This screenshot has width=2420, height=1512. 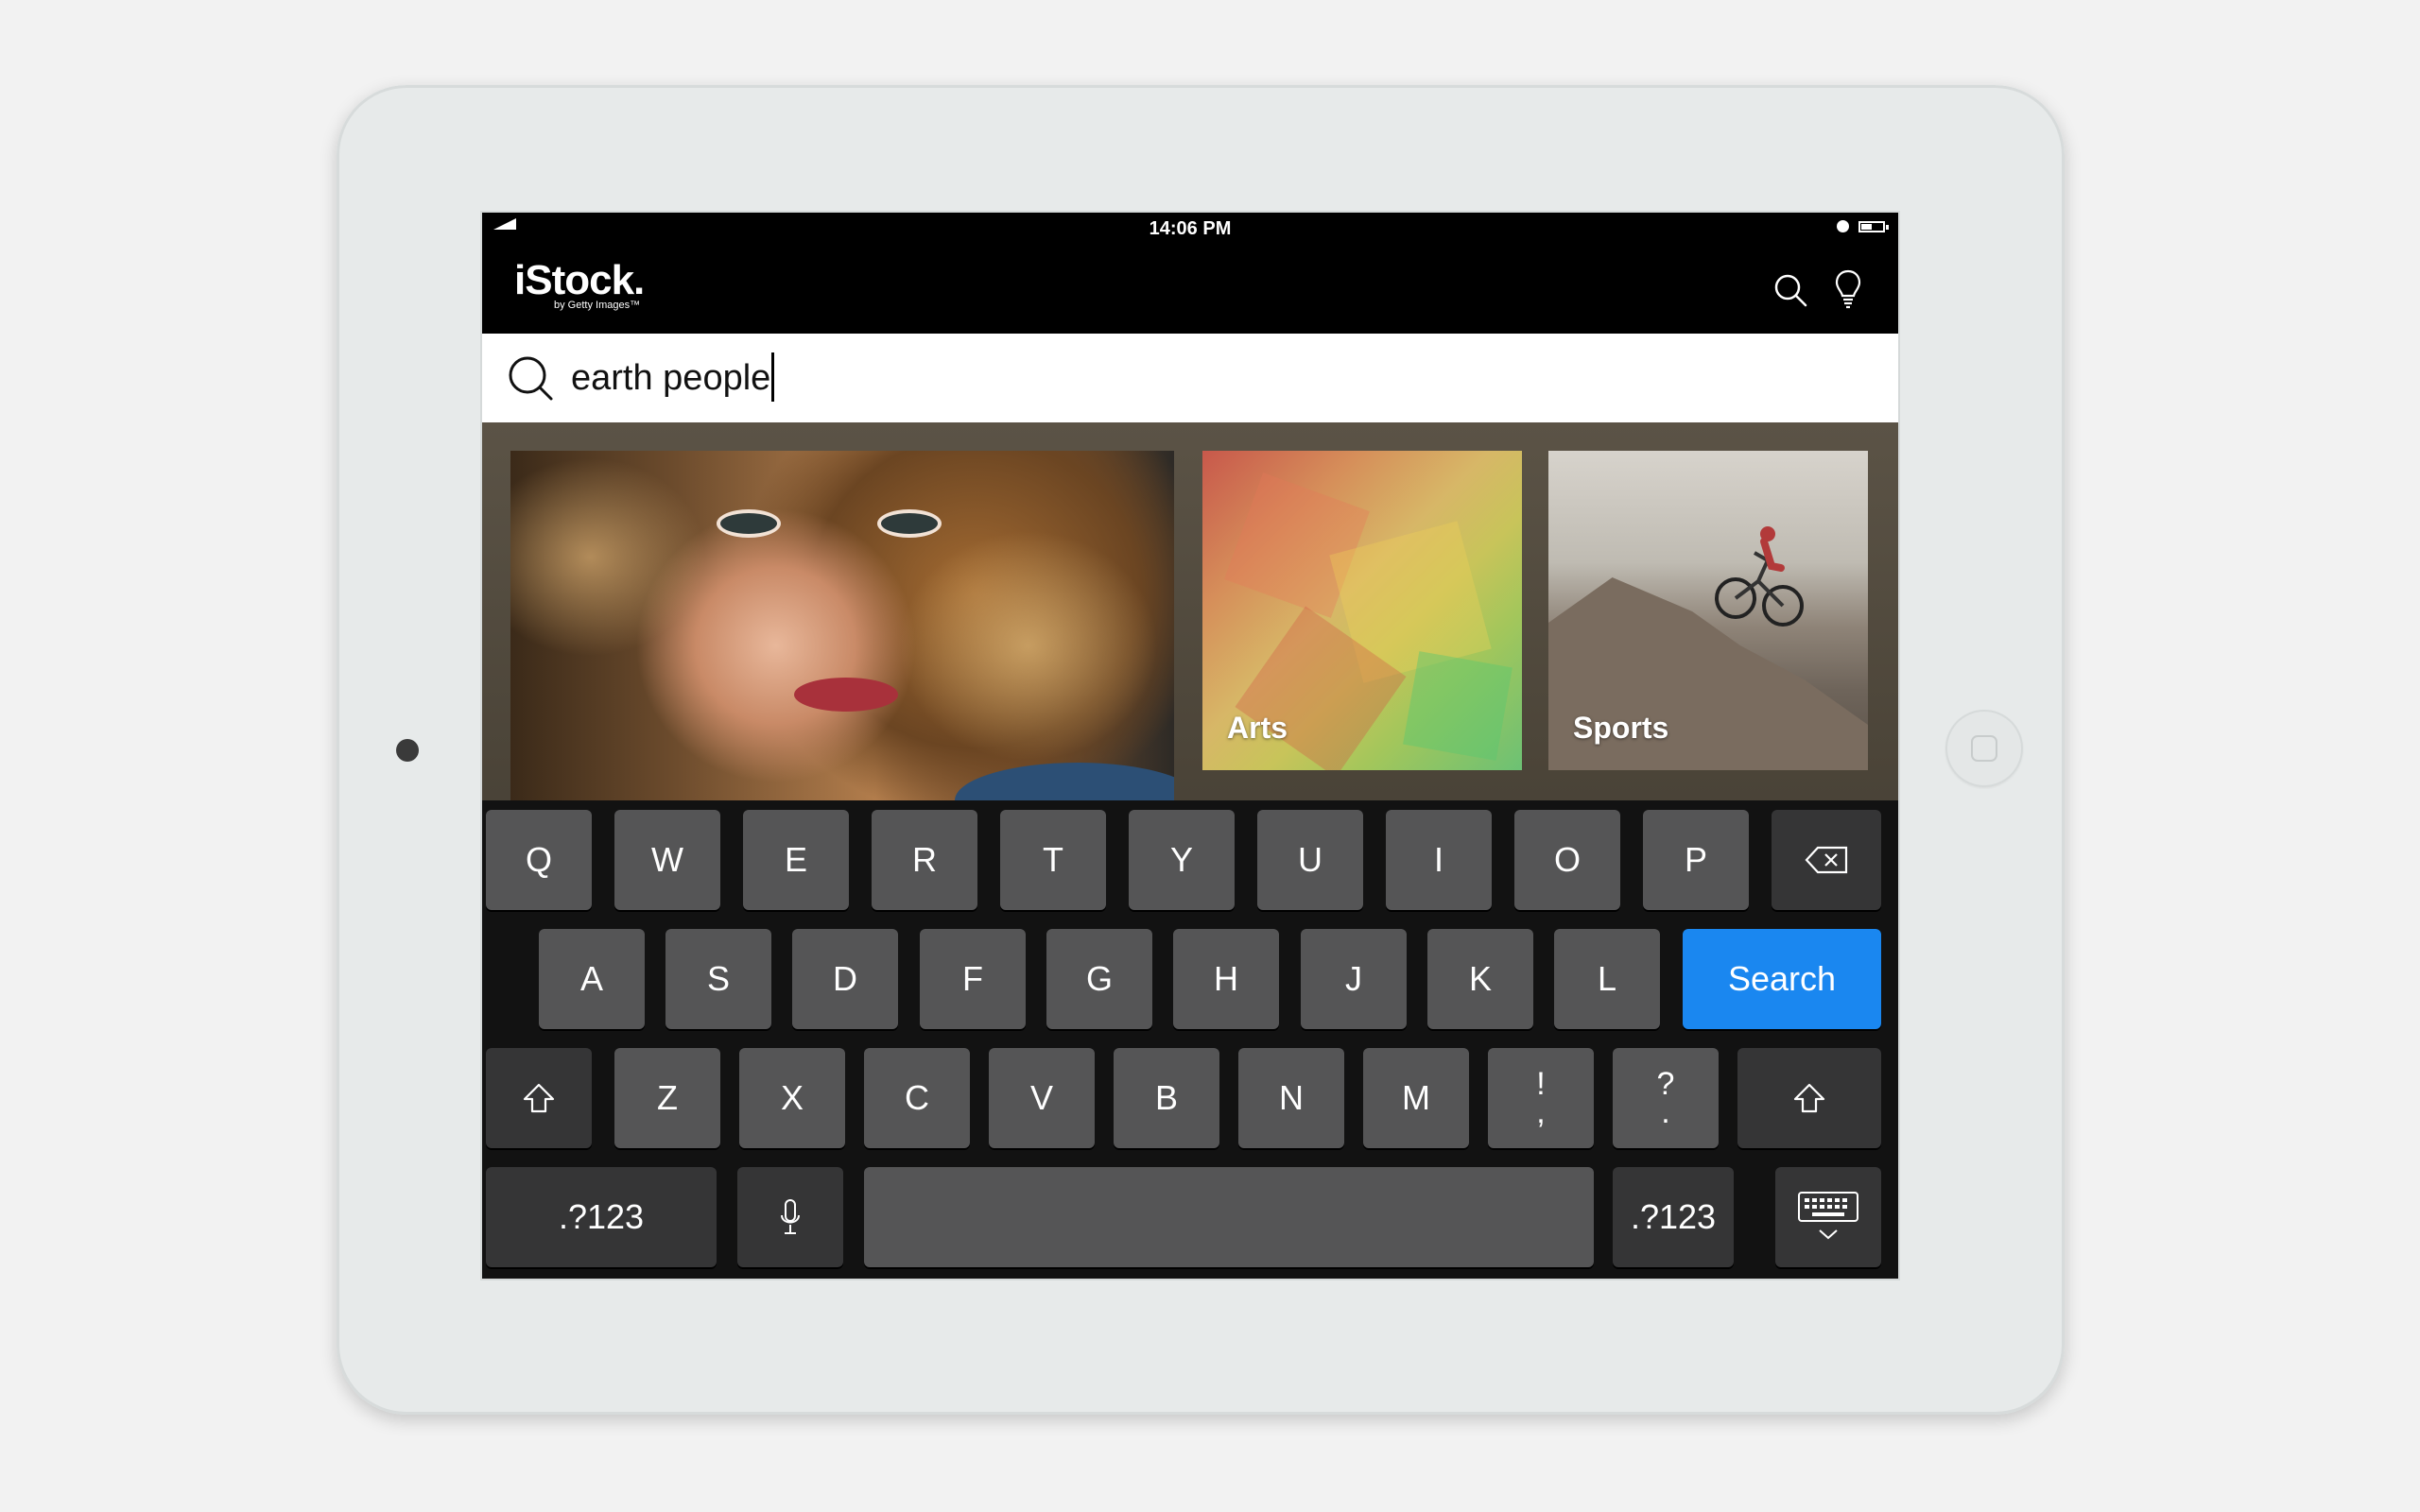 I want to click on home-button, so click(x=1984, y=748).